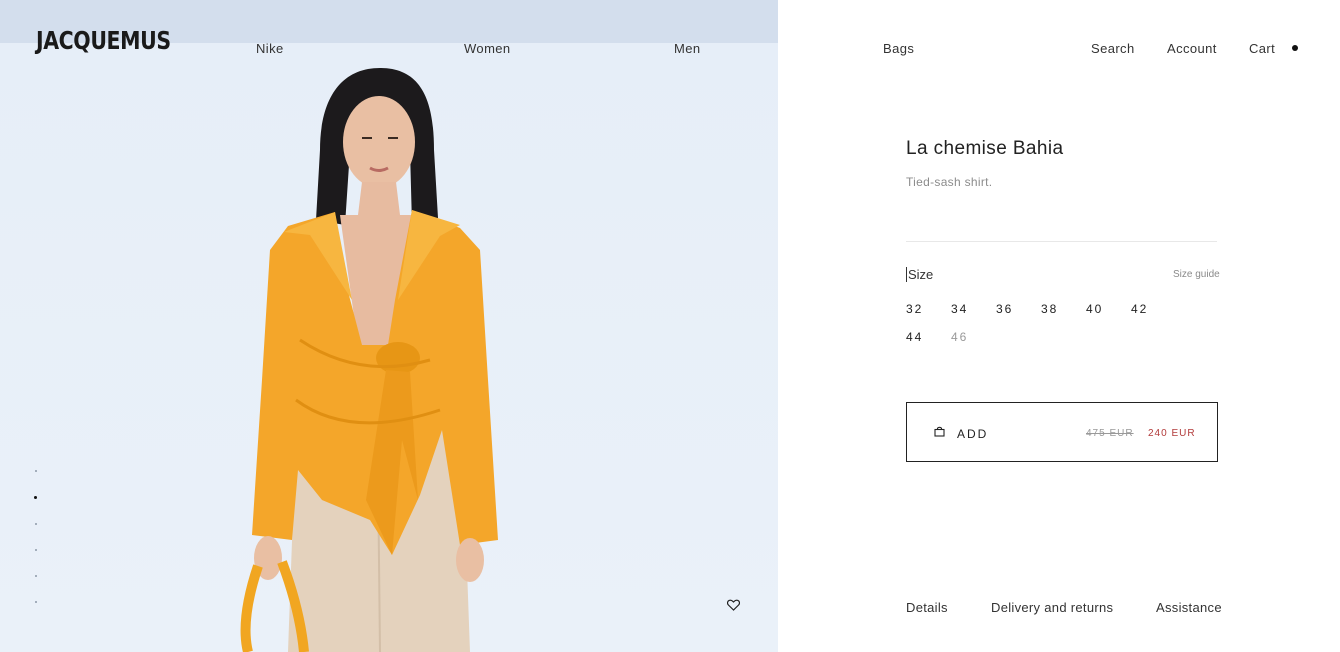 Image resolution: width=1340 pixels, height=652 pixels. I want to click on shopping-bag-icon, so click(939, 431).